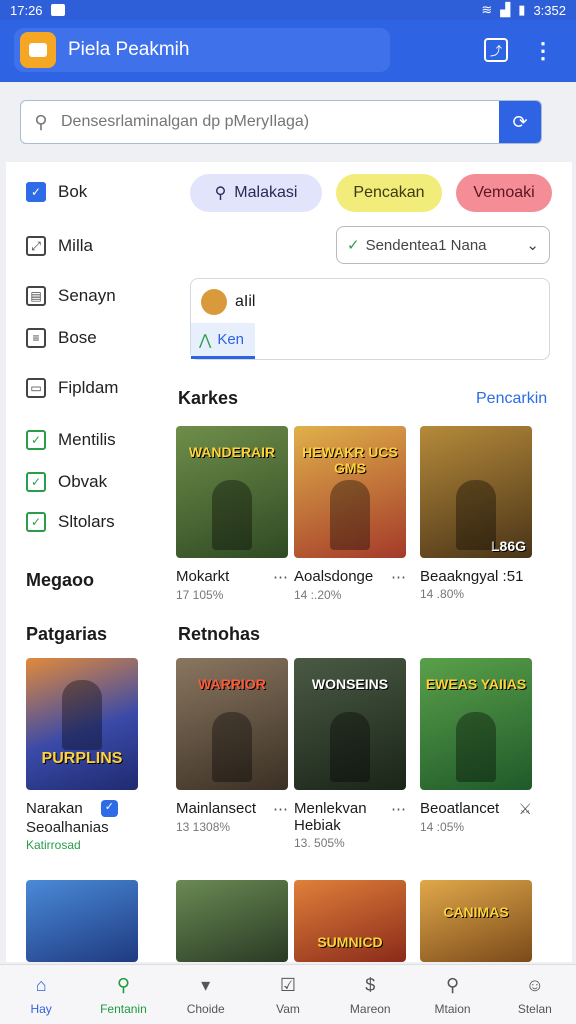 The height and width of the screenshot is (1024, 576). I want to click on share-icon: ⤴, so click(496, 50).